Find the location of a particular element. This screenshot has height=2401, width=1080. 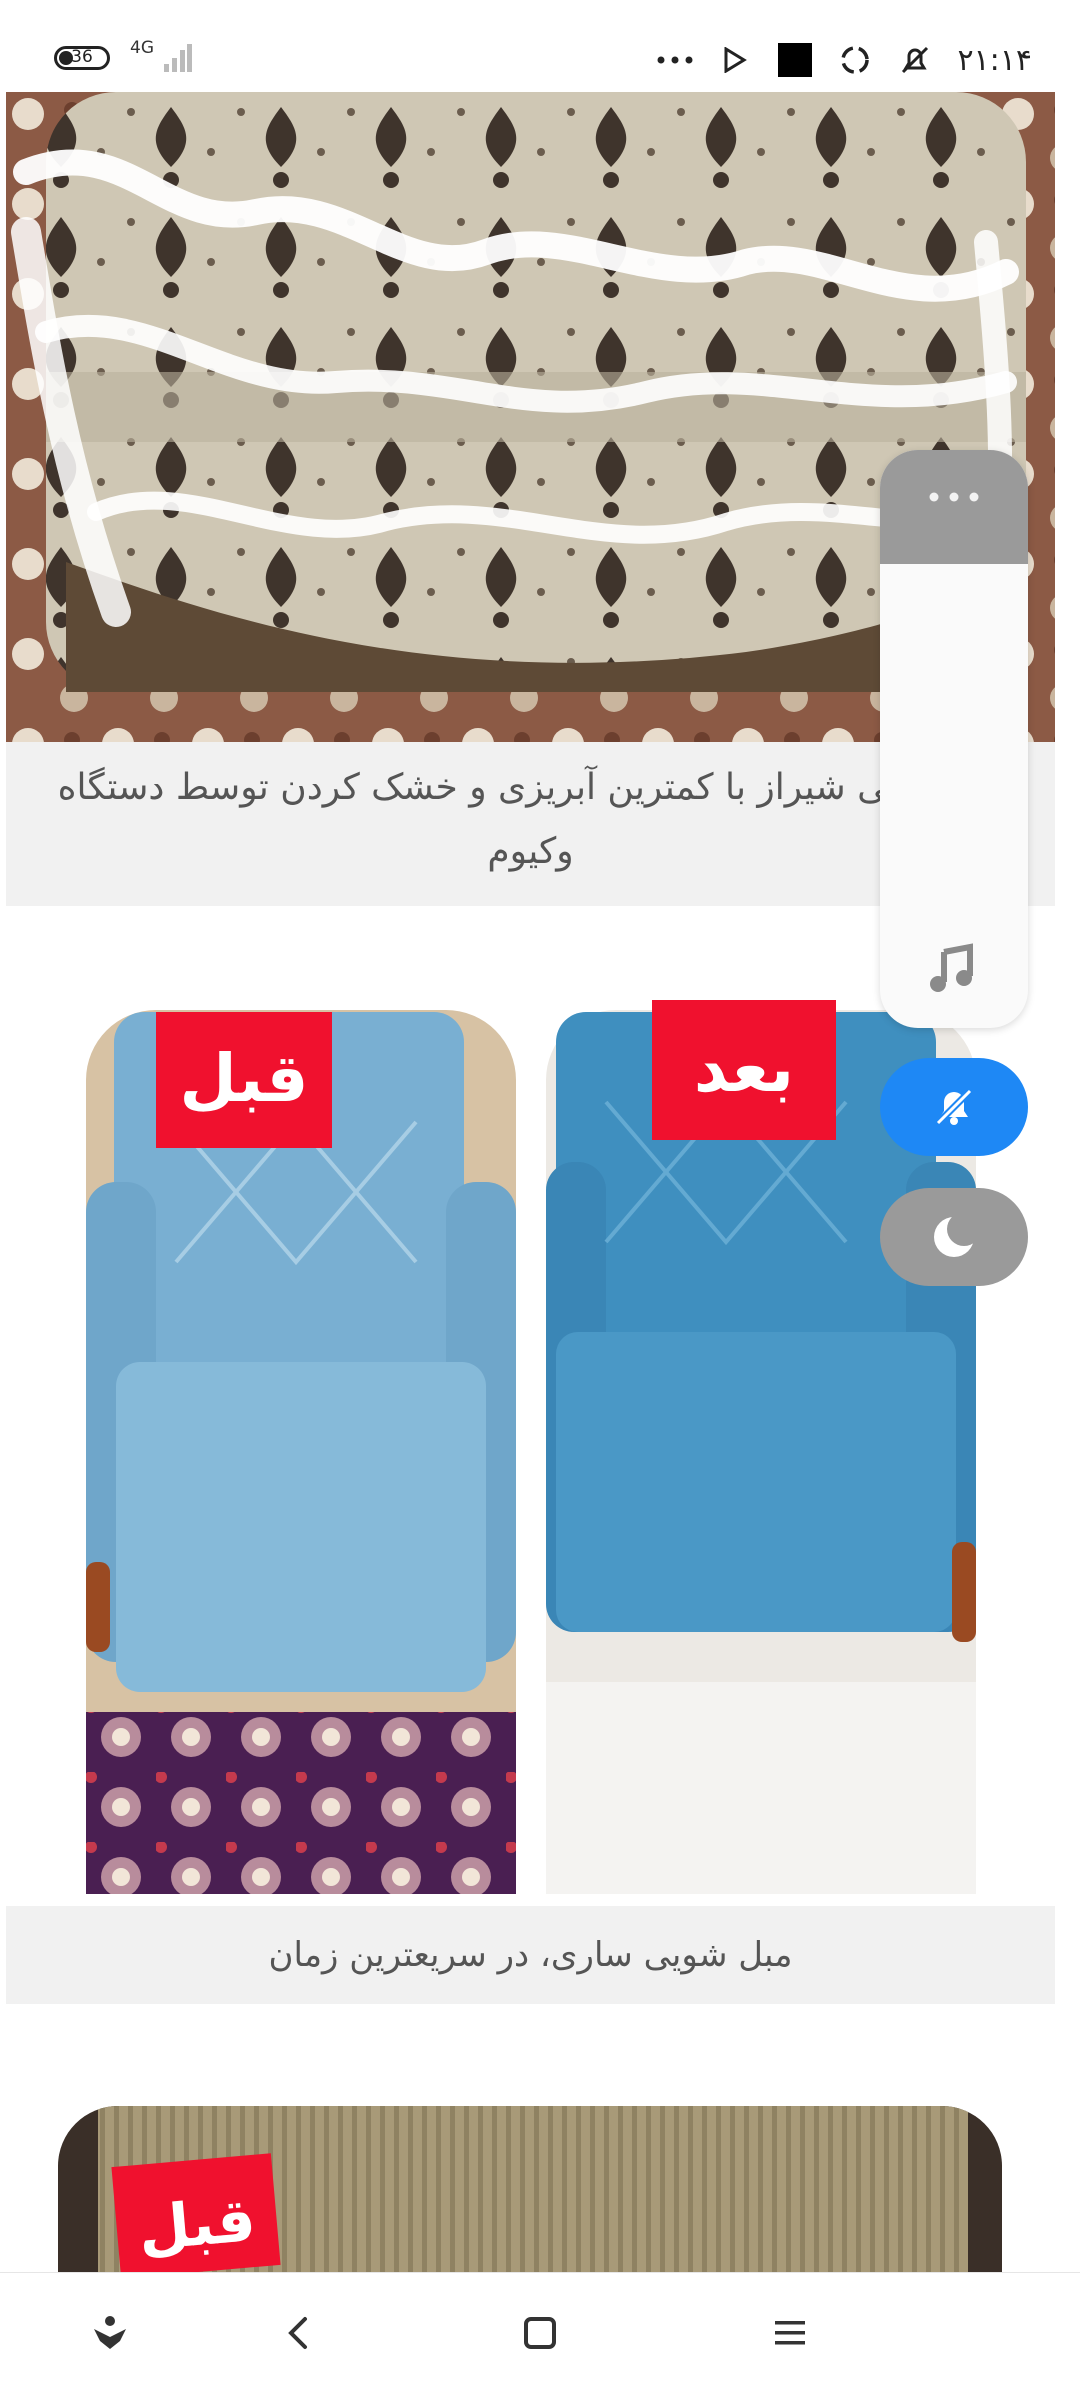

play-store-icon is located at coordinates (735, 60).